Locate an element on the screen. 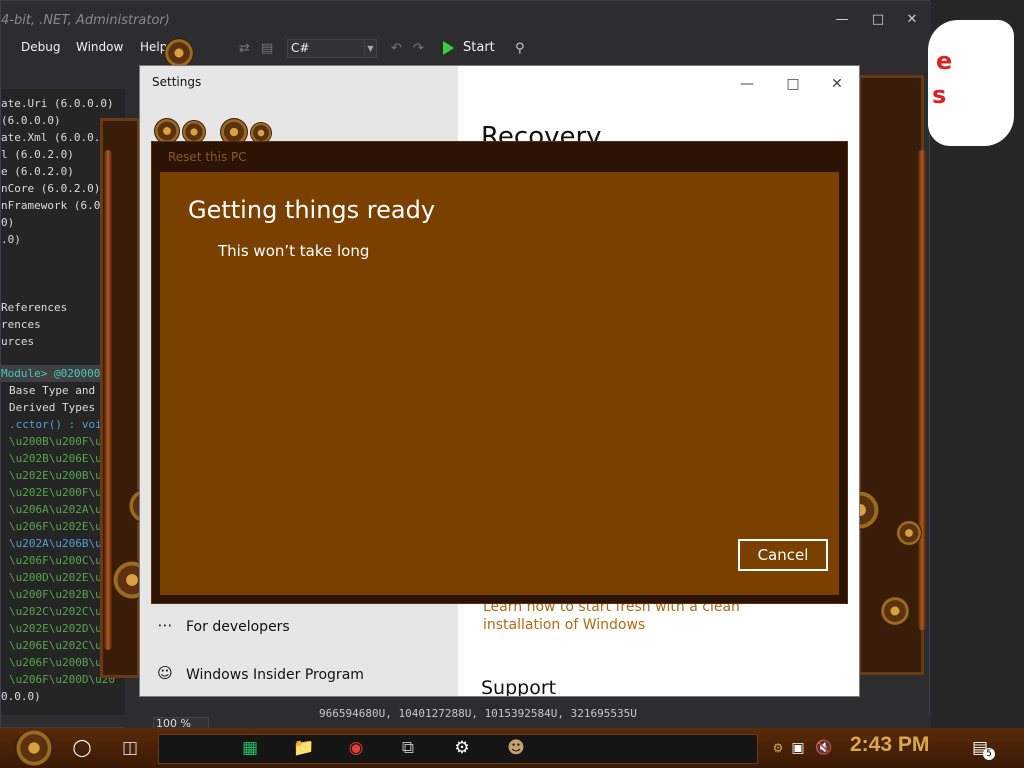  vs-minimize-button: — is located at coordinates (842, 20).